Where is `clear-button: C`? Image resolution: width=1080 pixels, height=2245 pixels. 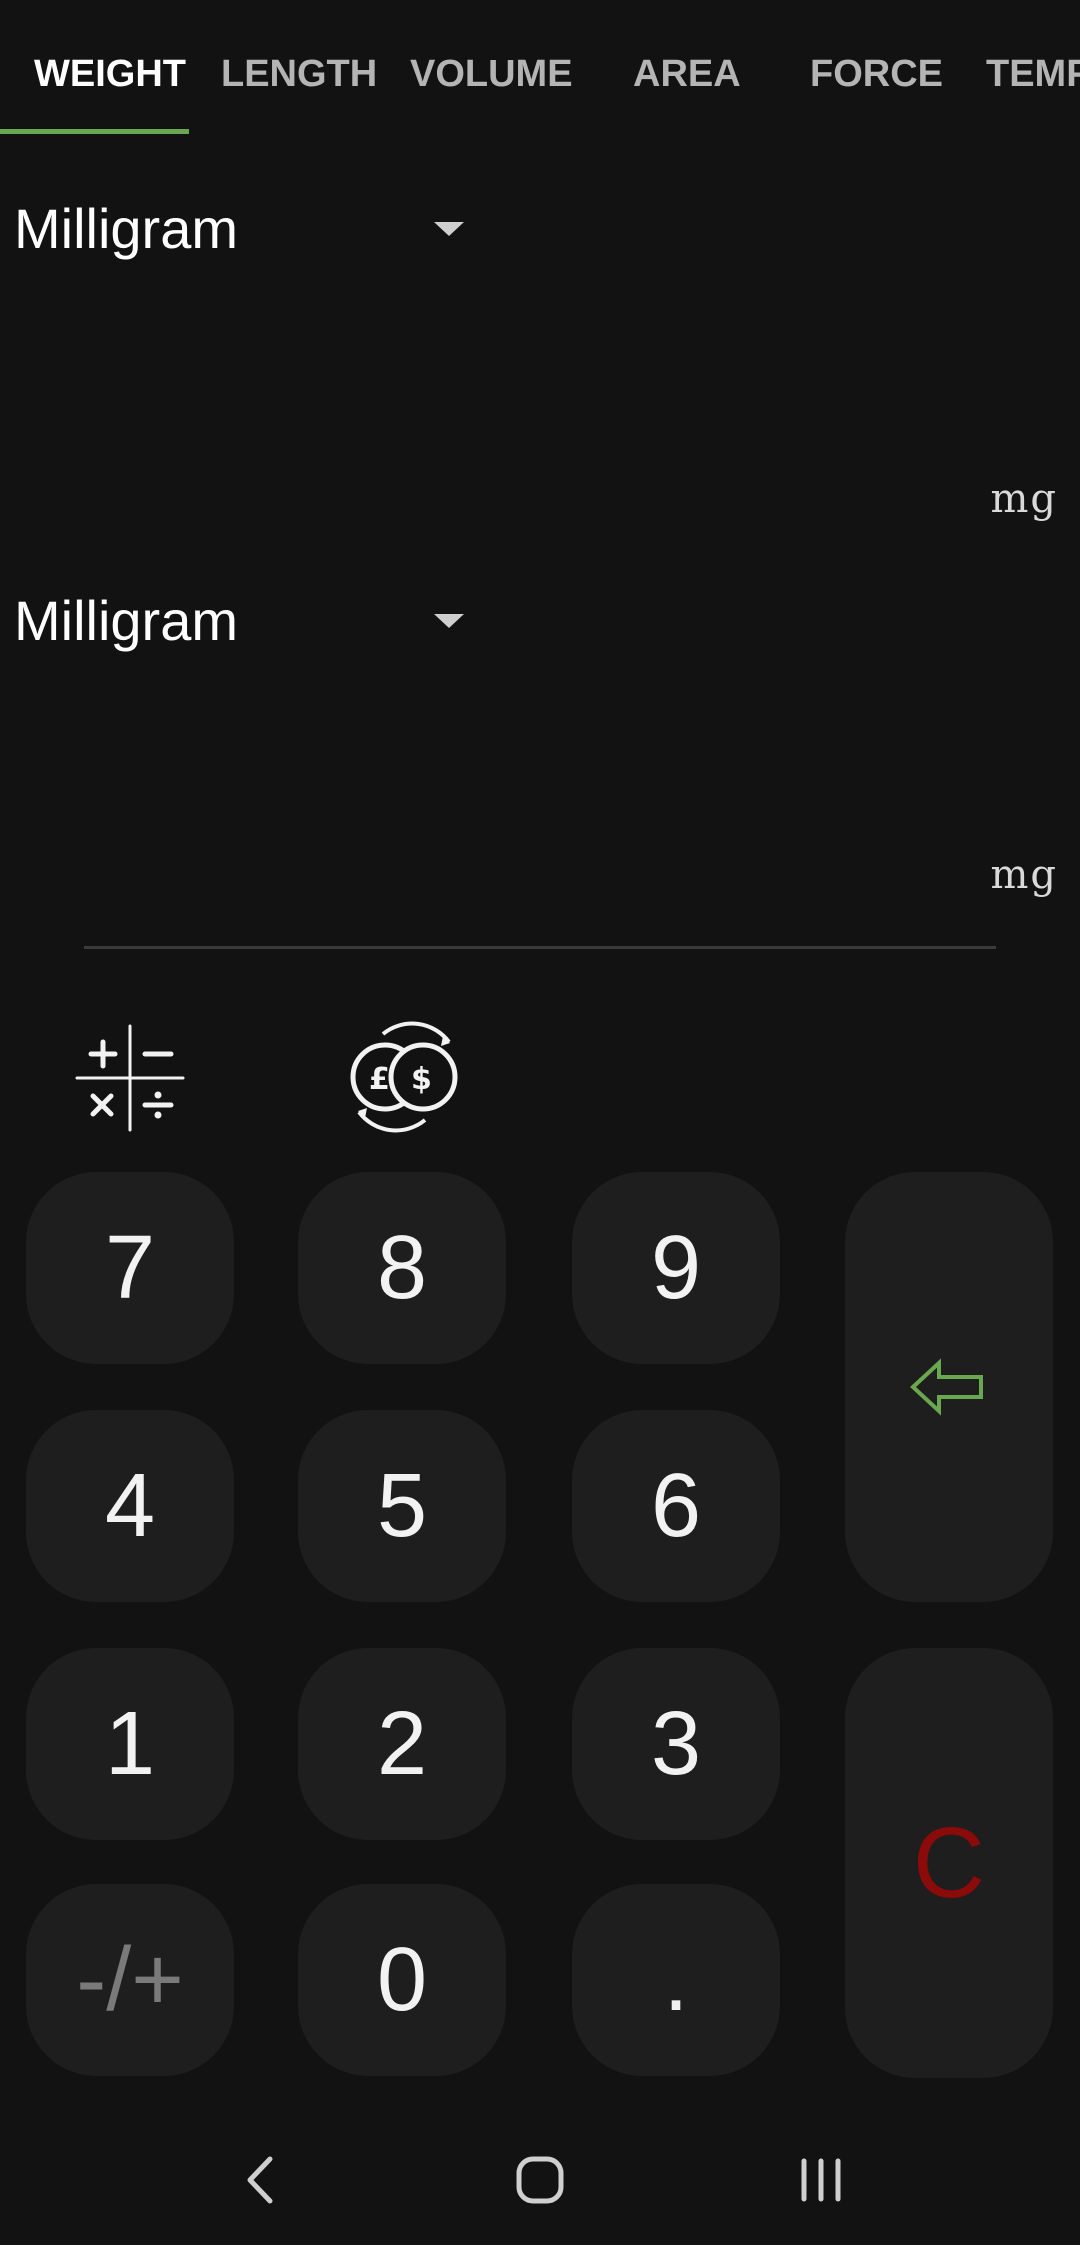
clear-button: C is located at coordinates (949, 1863).